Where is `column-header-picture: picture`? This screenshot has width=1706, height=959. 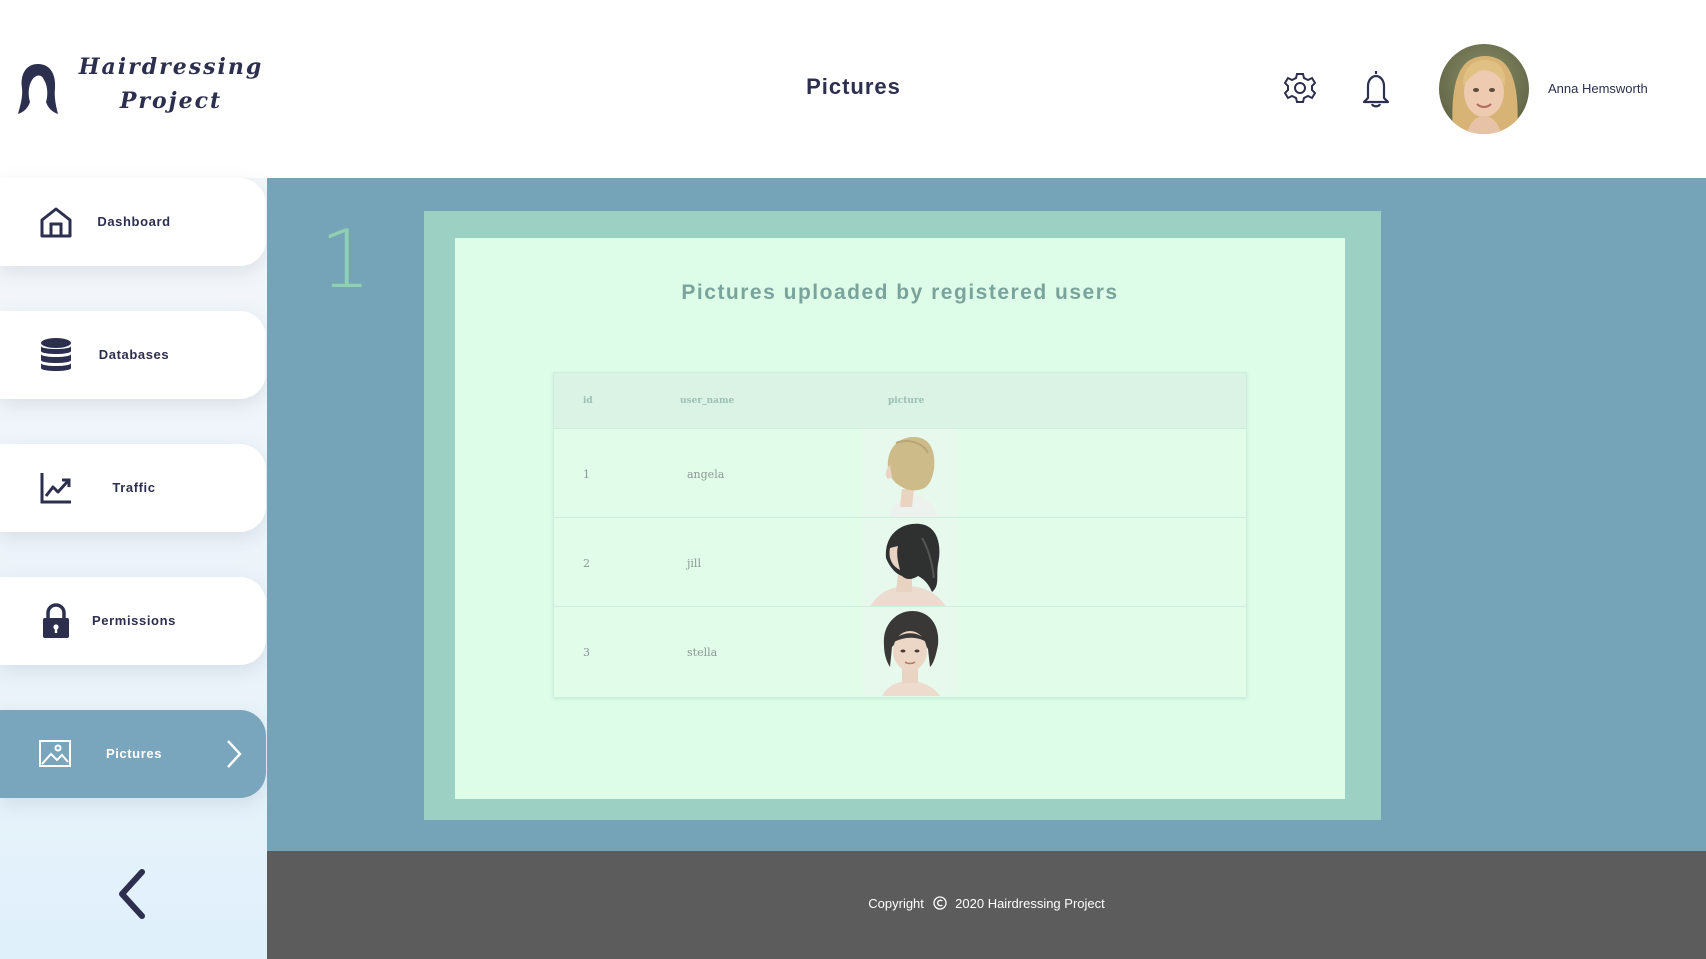
column-header-picture: picture is located at coordinates (906, 401).